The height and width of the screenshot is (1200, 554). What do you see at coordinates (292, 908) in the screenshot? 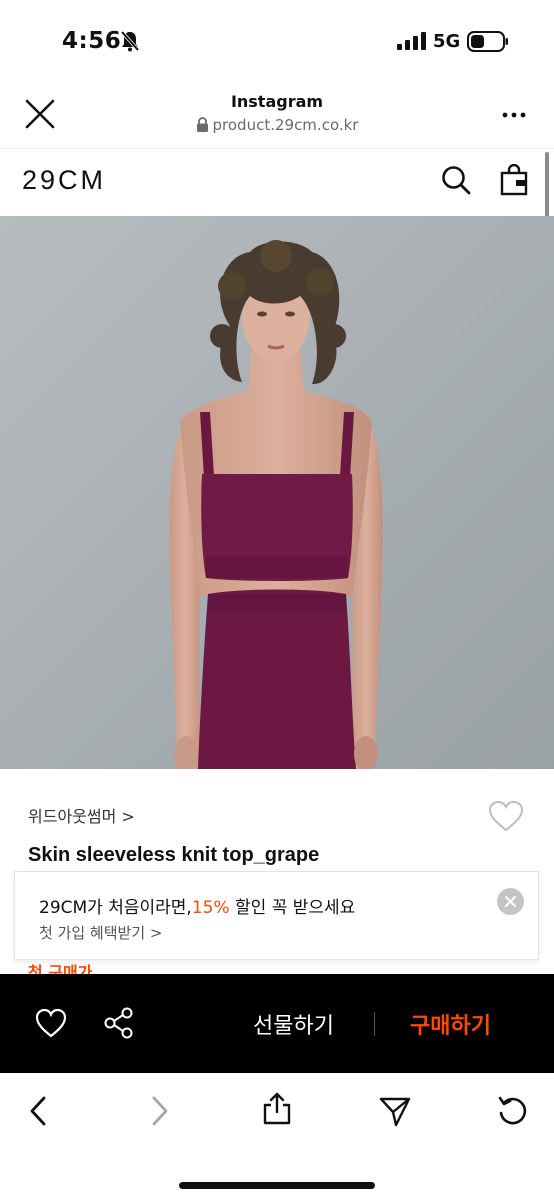
I see `promo-text-after: 할인 꼭 받으세요` at bounding box center [292, 908].